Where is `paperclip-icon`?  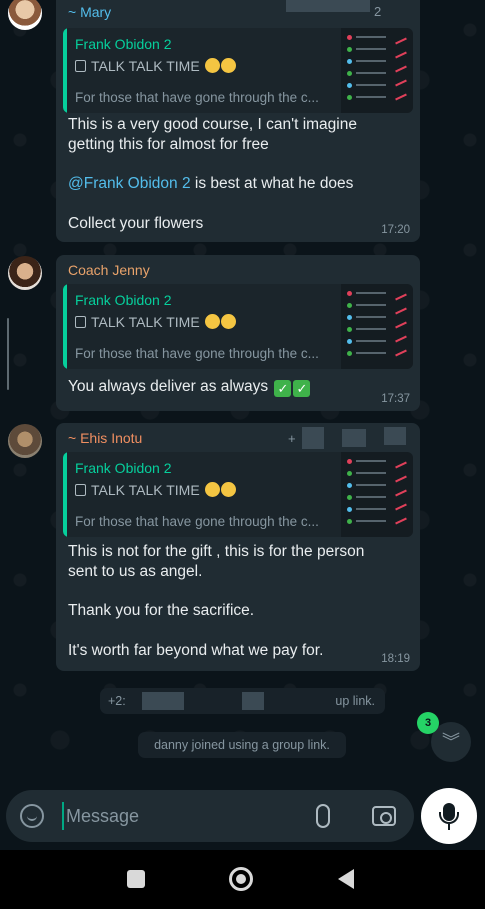 paperclip-icon is located at coordinates (323, 816).